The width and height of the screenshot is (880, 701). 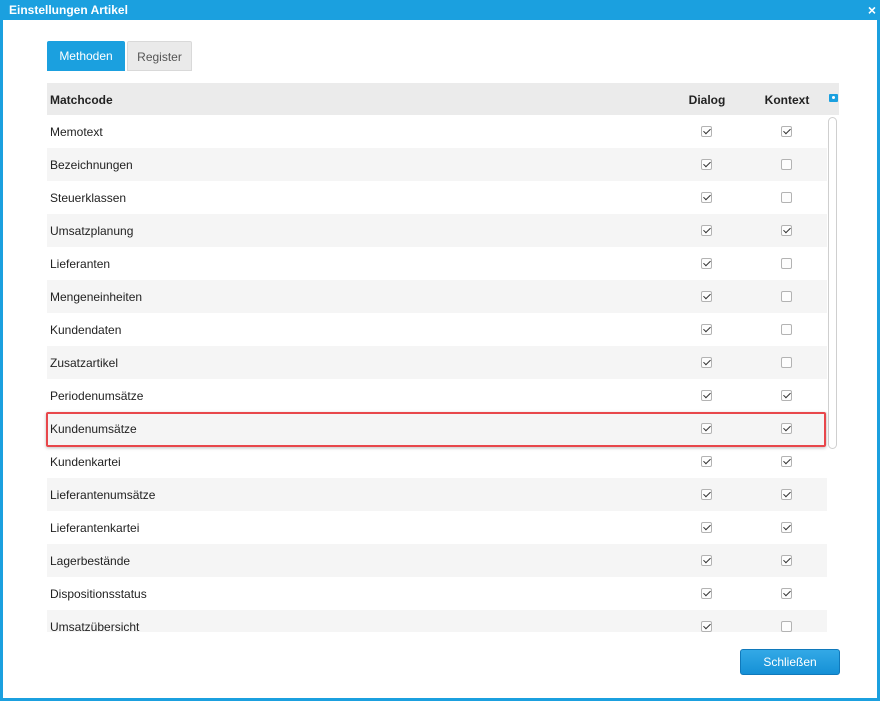 What do you see at coordinates (707, 100) in the screenshot?
I see `column-header-dialog: Dialog` at bounding box center [707, 100].